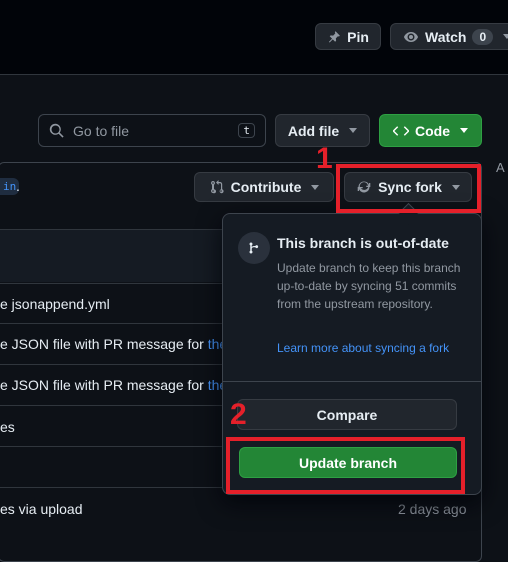 This screenshot has height=562, width=508. Describe the element at coordinates (408, 188) in the screenshot. I see `step1-highlight-box` at that location.